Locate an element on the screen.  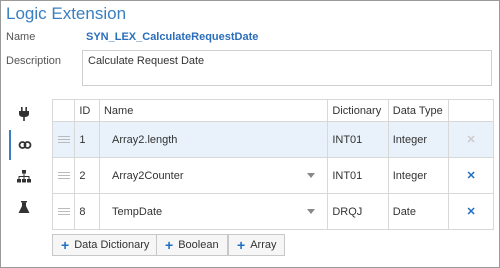
link-button is located at coordinates (24, 145).